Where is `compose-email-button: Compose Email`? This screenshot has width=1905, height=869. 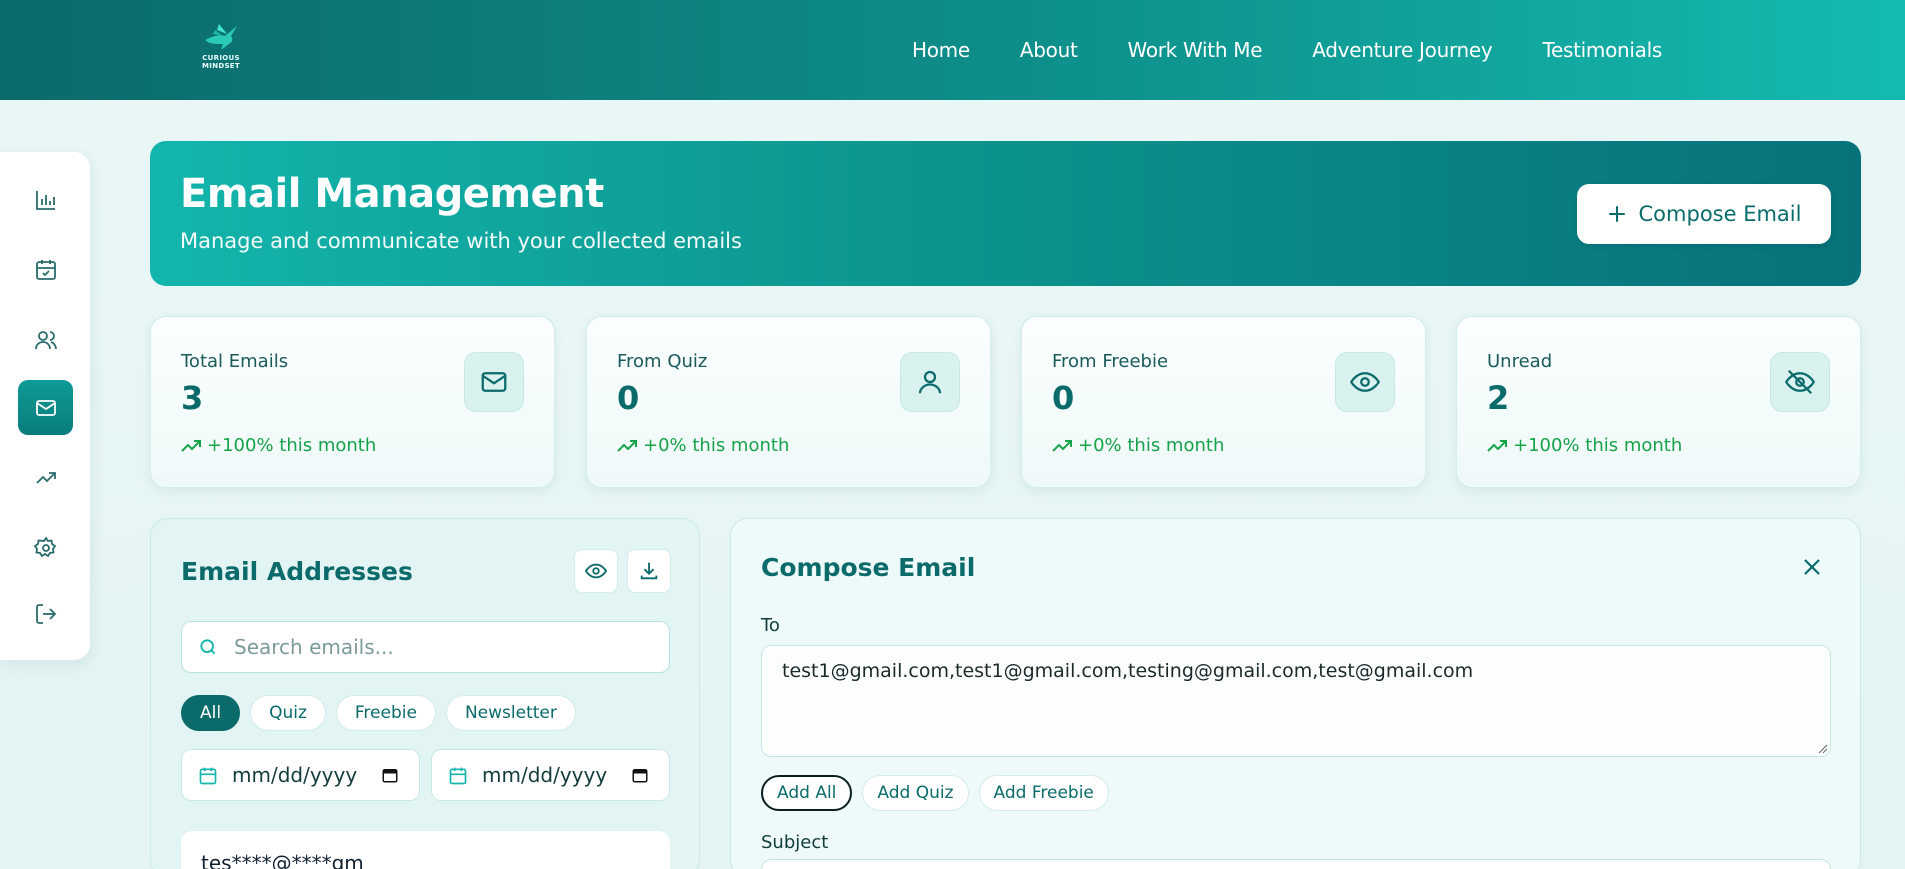 compose-email-button: Compose Email is located at coordinates (1704, 214).